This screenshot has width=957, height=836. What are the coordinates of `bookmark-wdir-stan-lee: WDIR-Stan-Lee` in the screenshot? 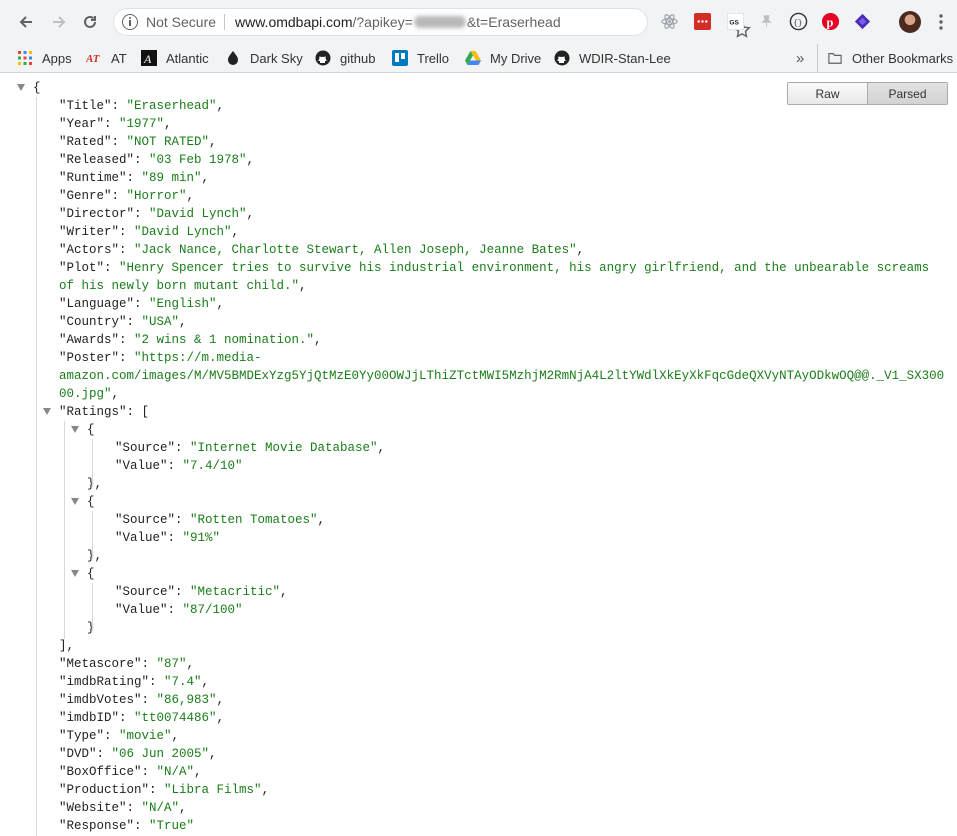 It's located at (612, 58).